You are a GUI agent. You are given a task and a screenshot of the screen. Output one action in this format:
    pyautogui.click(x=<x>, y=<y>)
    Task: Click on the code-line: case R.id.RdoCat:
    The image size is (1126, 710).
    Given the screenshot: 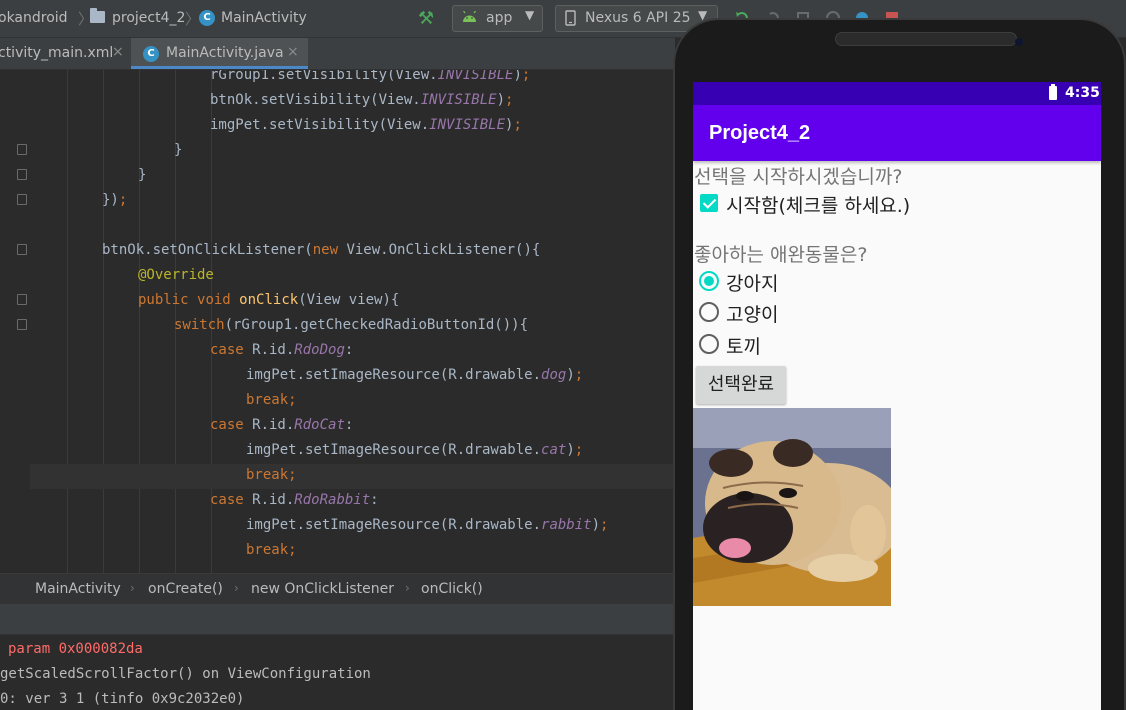 What is the action you would take?
    pyautogui.click(x=191, y=425)
    